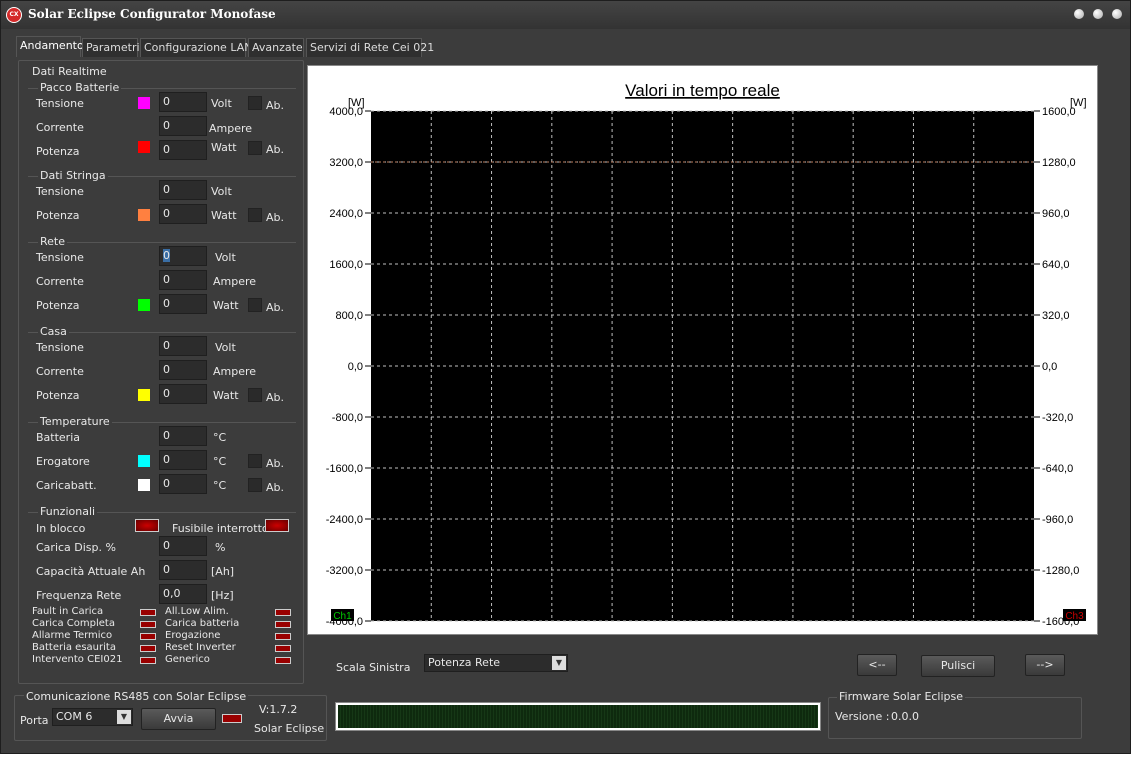 This screenshot has width=1134, height=757. Describe the element at coordinates (225, 347) in the screenshot. I see `house-voltage-unit: Volt` at that location.